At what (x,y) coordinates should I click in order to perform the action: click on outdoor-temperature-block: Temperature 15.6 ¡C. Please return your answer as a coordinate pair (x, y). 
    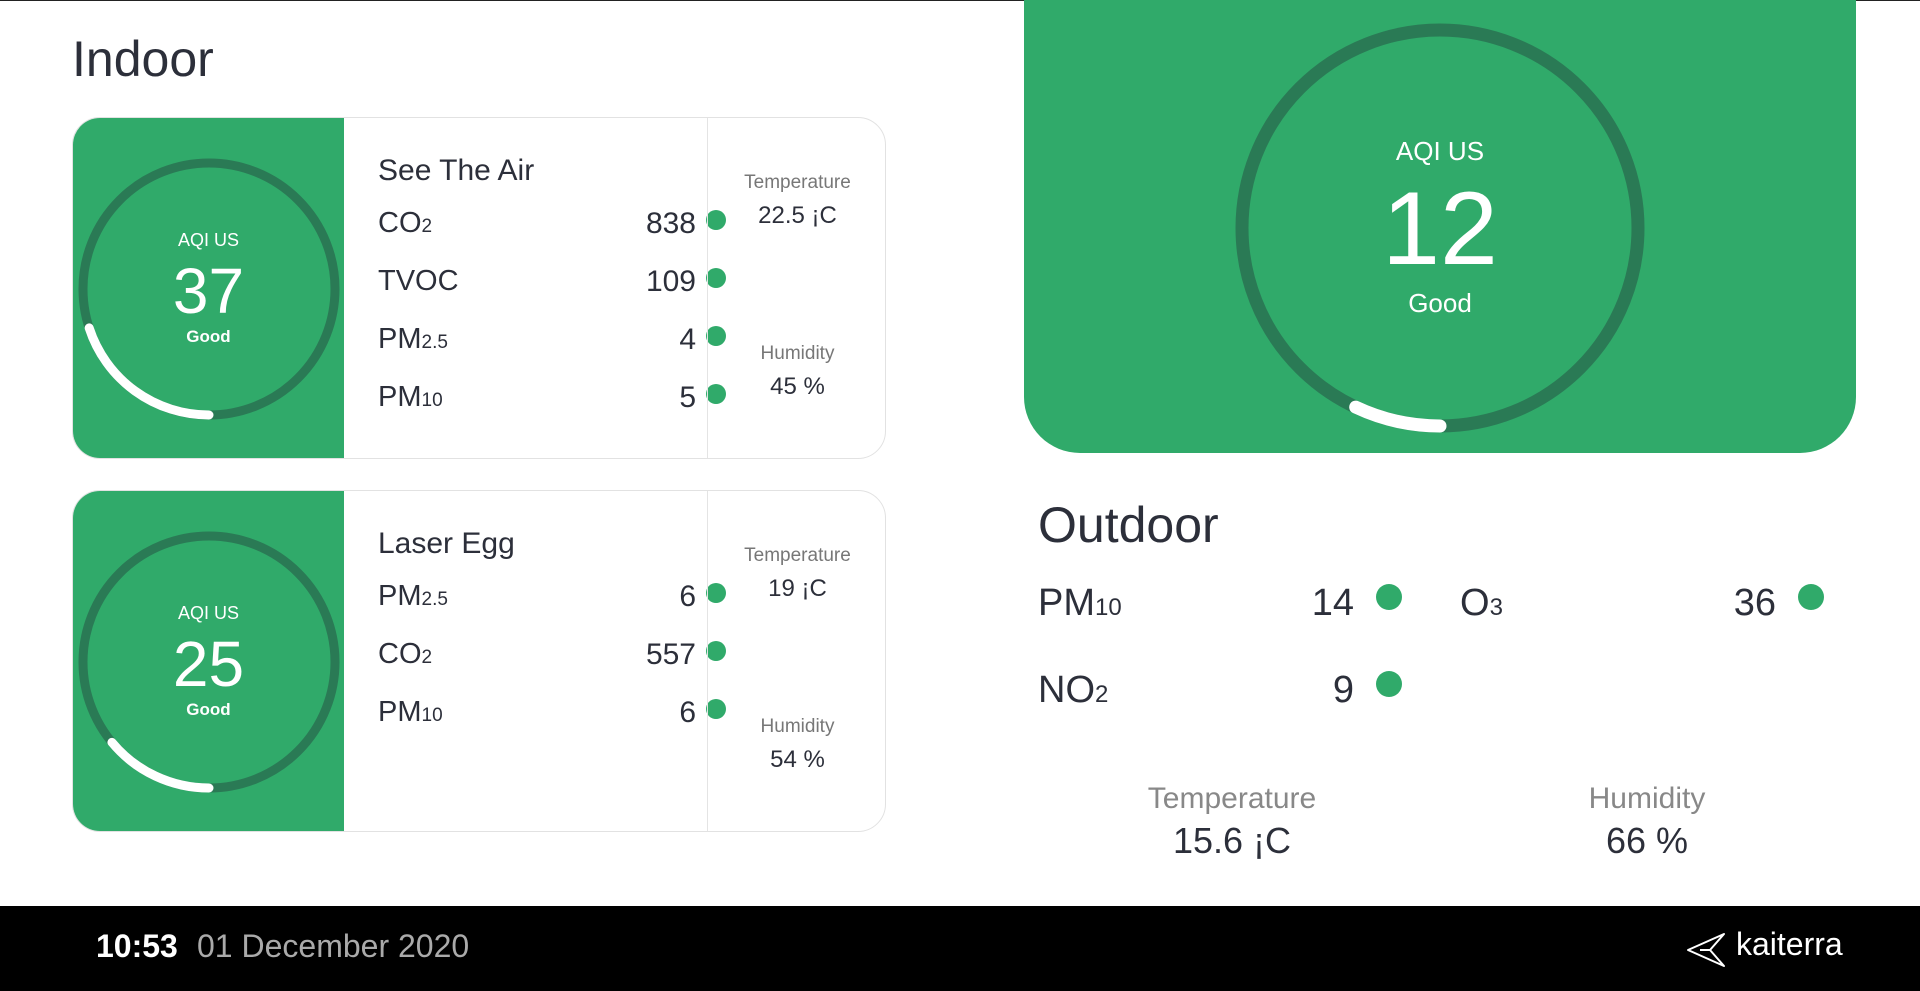
    Looking at the image, I should click on (1232, 822).